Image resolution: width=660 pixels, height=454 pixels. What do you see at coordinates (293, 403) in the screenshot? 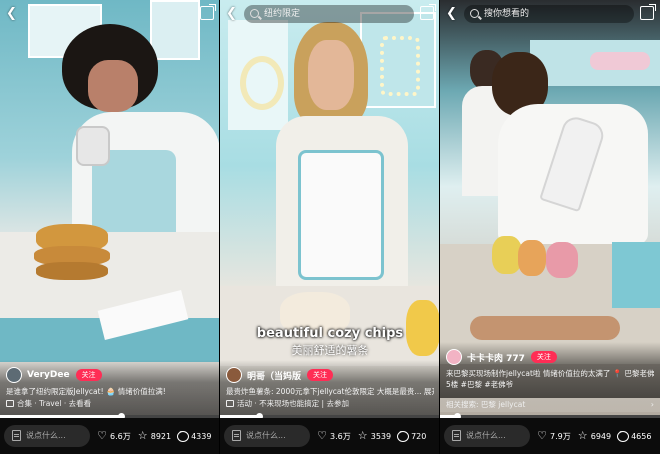
I see `event-label: 活动 · 不来现场也能搞定 | 去参加` at bounding box center [293, 403].